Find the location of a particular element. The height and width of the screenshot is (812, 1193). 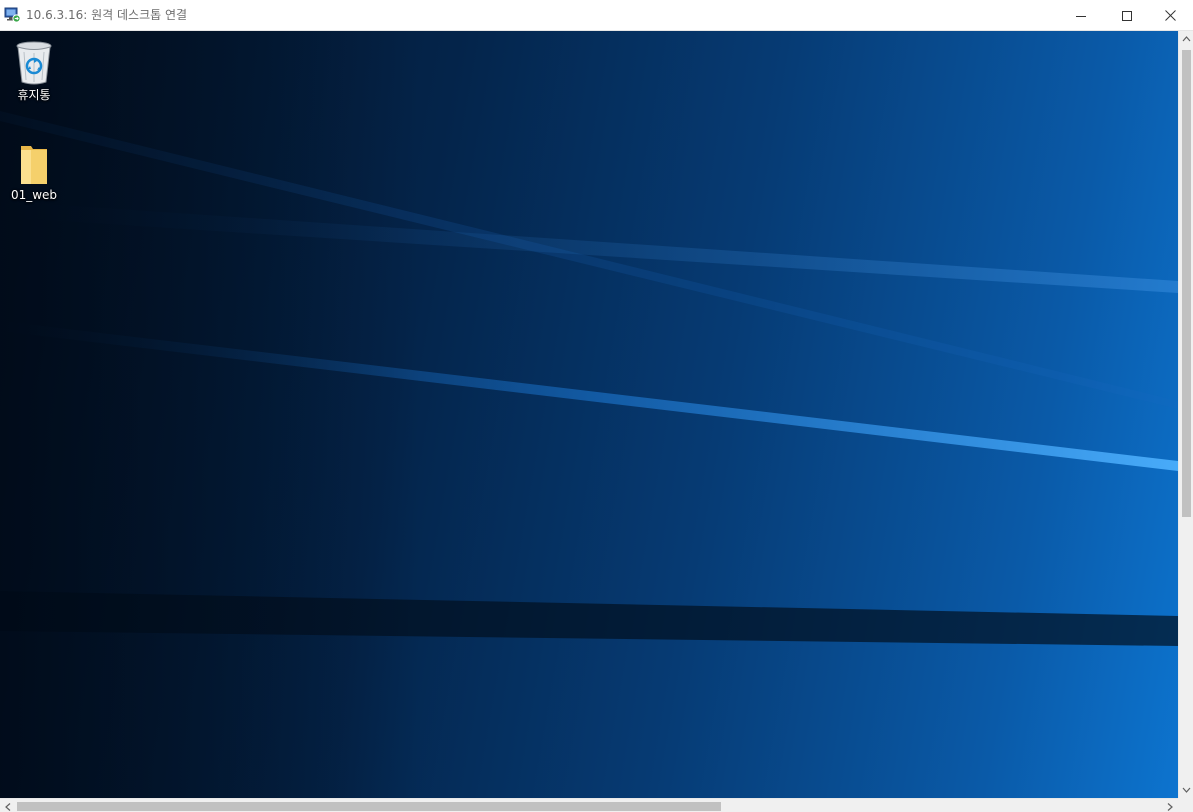

folder-icon is located at coordinates (34, 165).